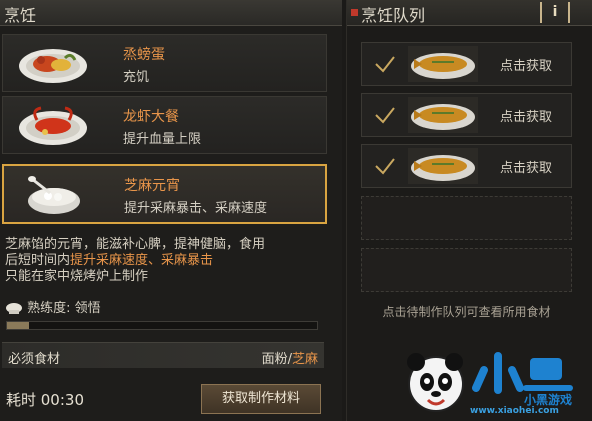 Image resolution: width=592 pixels, height=421 pixels. What do you see at coordinates (142, 260) in the screenshot?
I see `effect-highlight: 提升采麻速度、采麻暴击` at bounding box center [142, 260].